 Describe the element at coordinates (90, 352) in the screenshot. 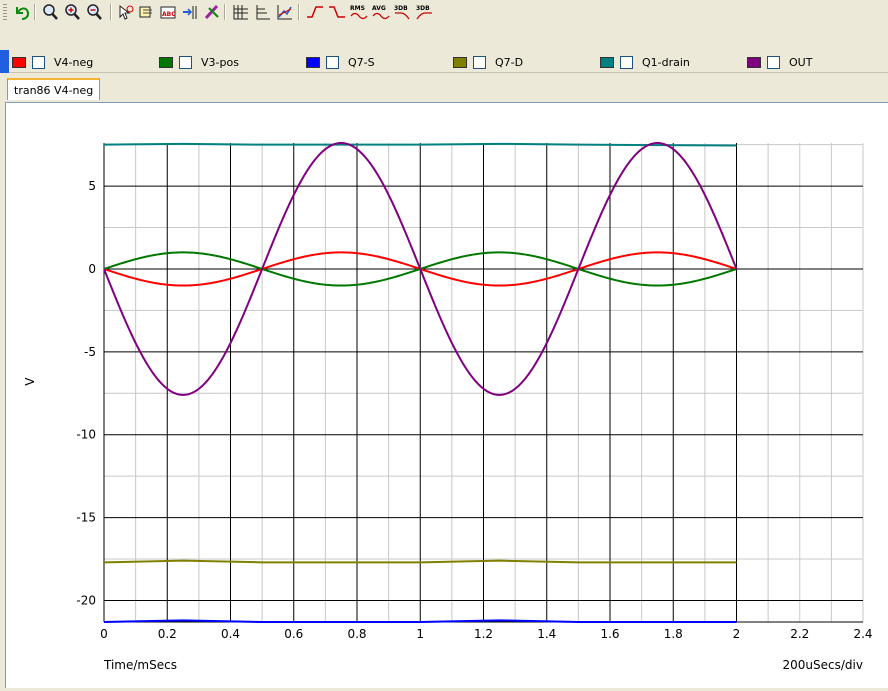

I see `y-tick-label: -5` at that location.